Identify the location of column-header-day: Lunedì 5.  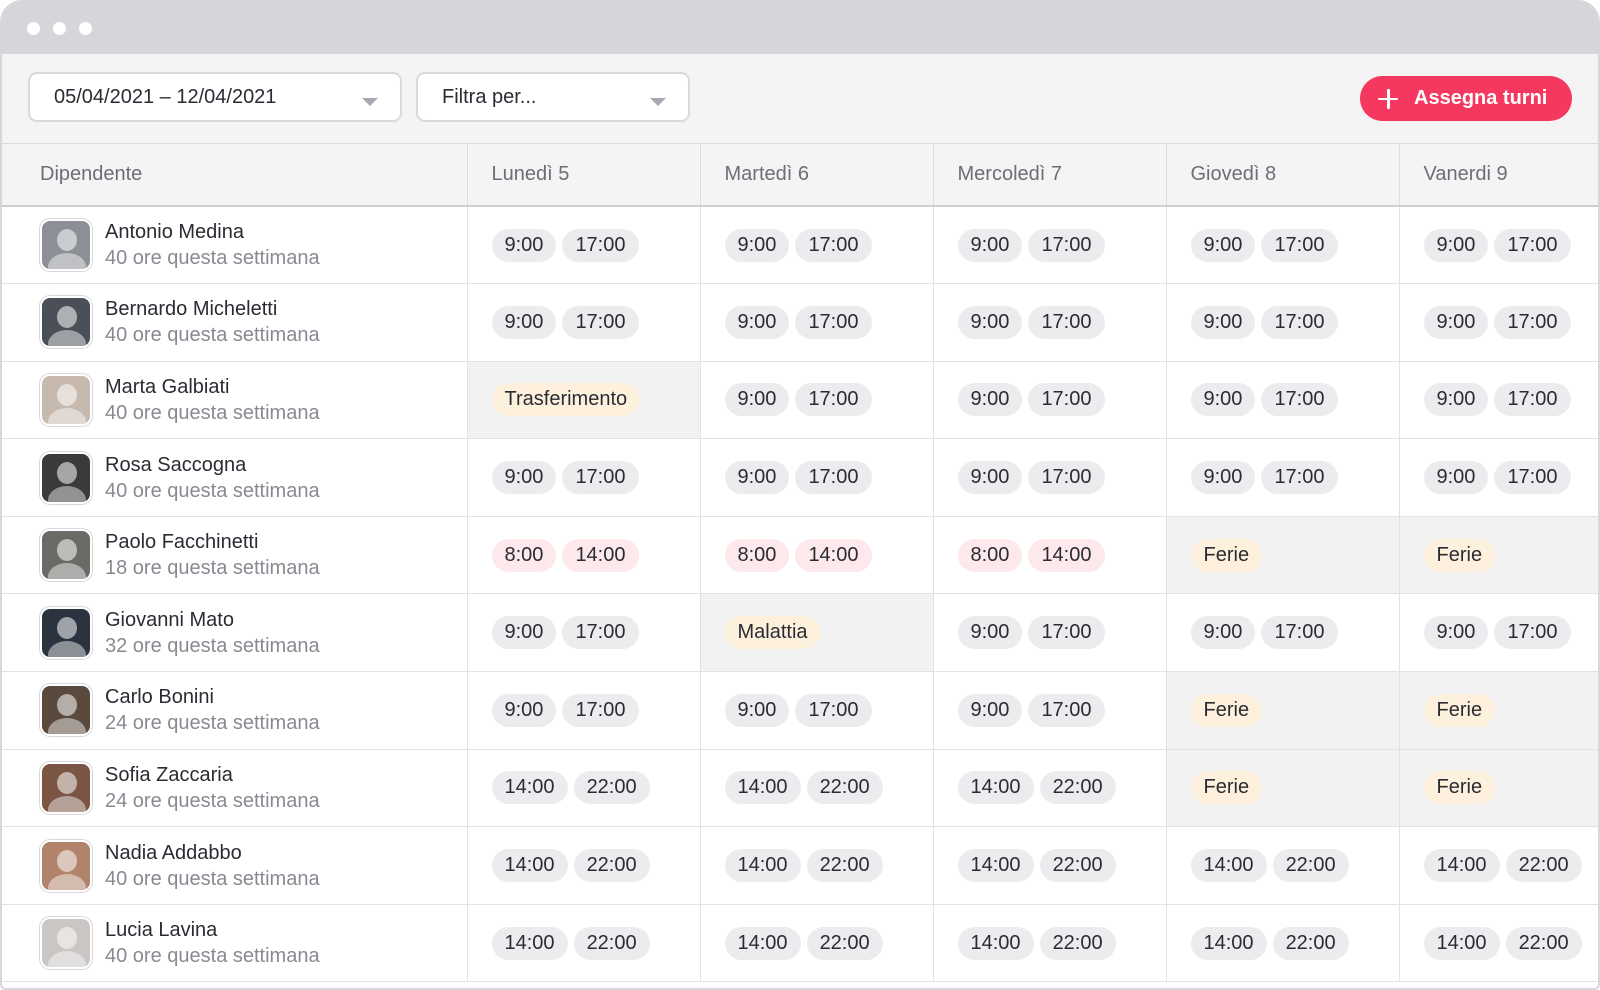
(584, 175).